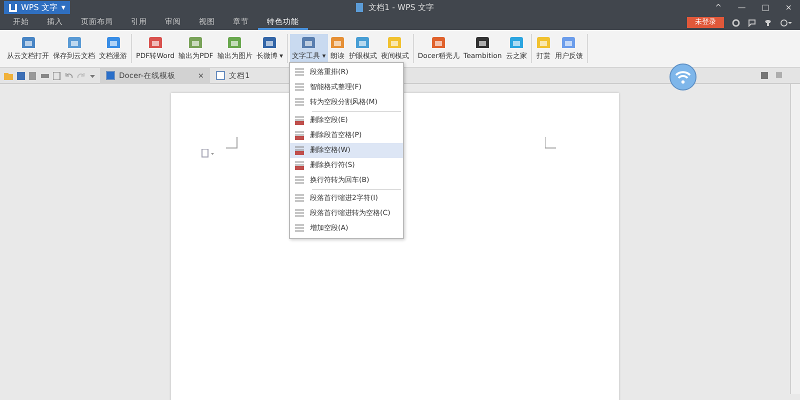 The width and height of the screenshot is (800, 400). What do you see at coordinates (37, 7) in the screenshot?
I see `app-menu-button: WPS 文字 ▾` at bounding box center [37, 7].